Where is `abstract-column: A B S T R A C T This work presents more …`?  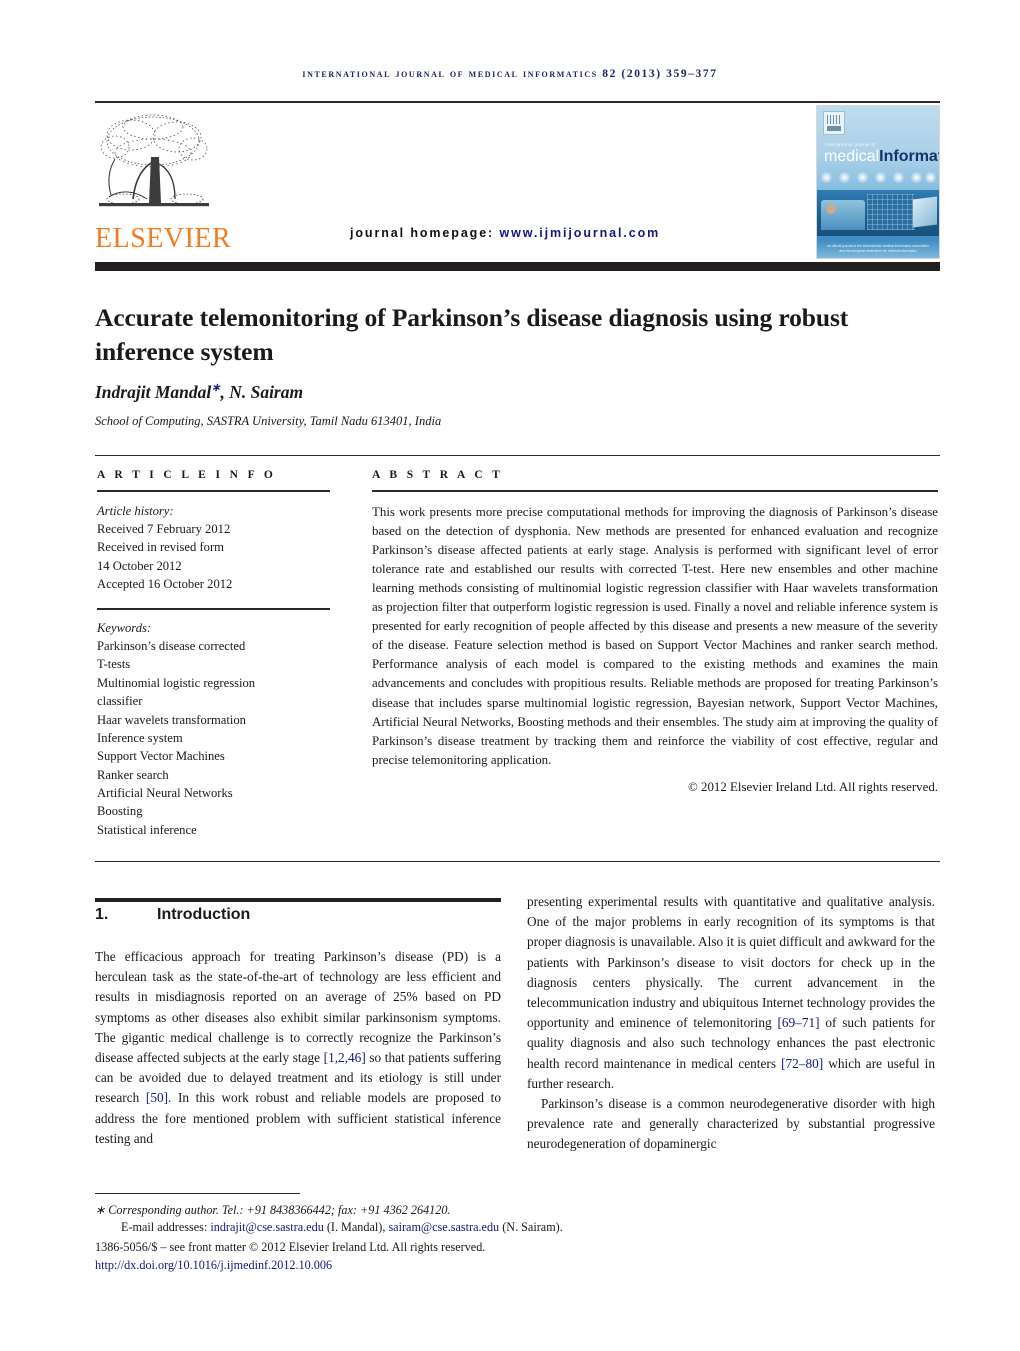
abstract-column: A B S T R A C T This work presents more … is located at coordinates (655, 632).